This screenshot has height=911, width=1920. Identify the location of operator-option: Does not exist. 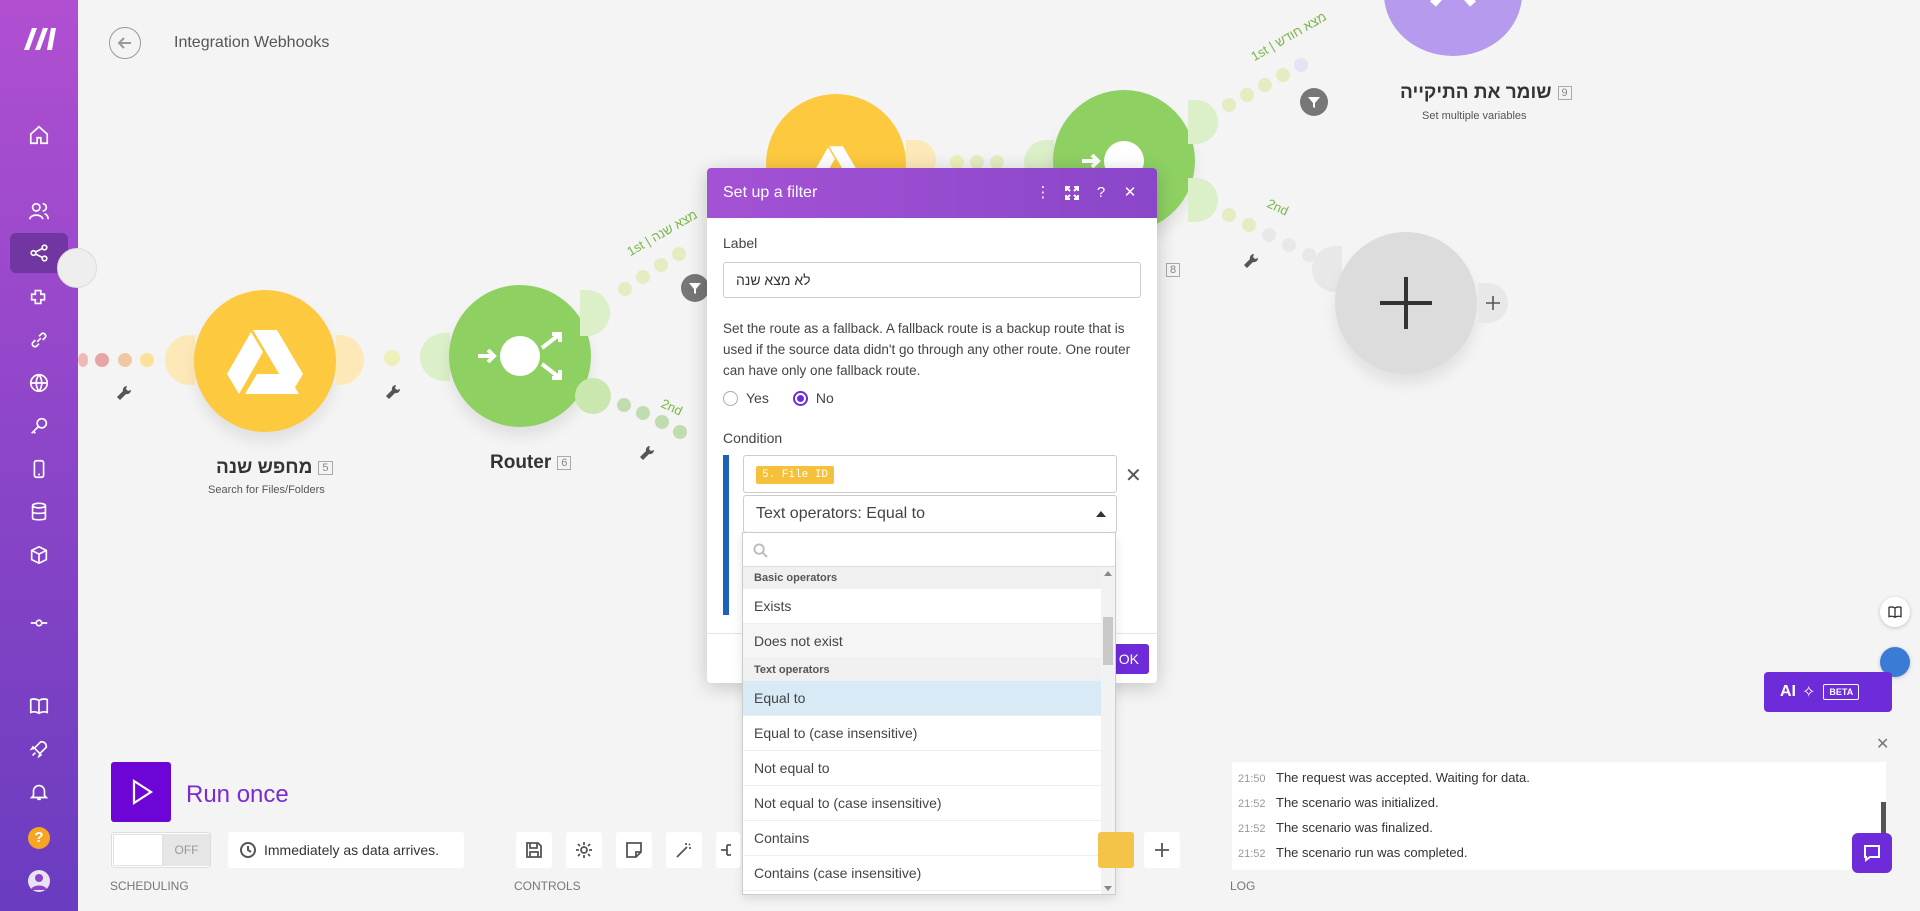
(922, 641).